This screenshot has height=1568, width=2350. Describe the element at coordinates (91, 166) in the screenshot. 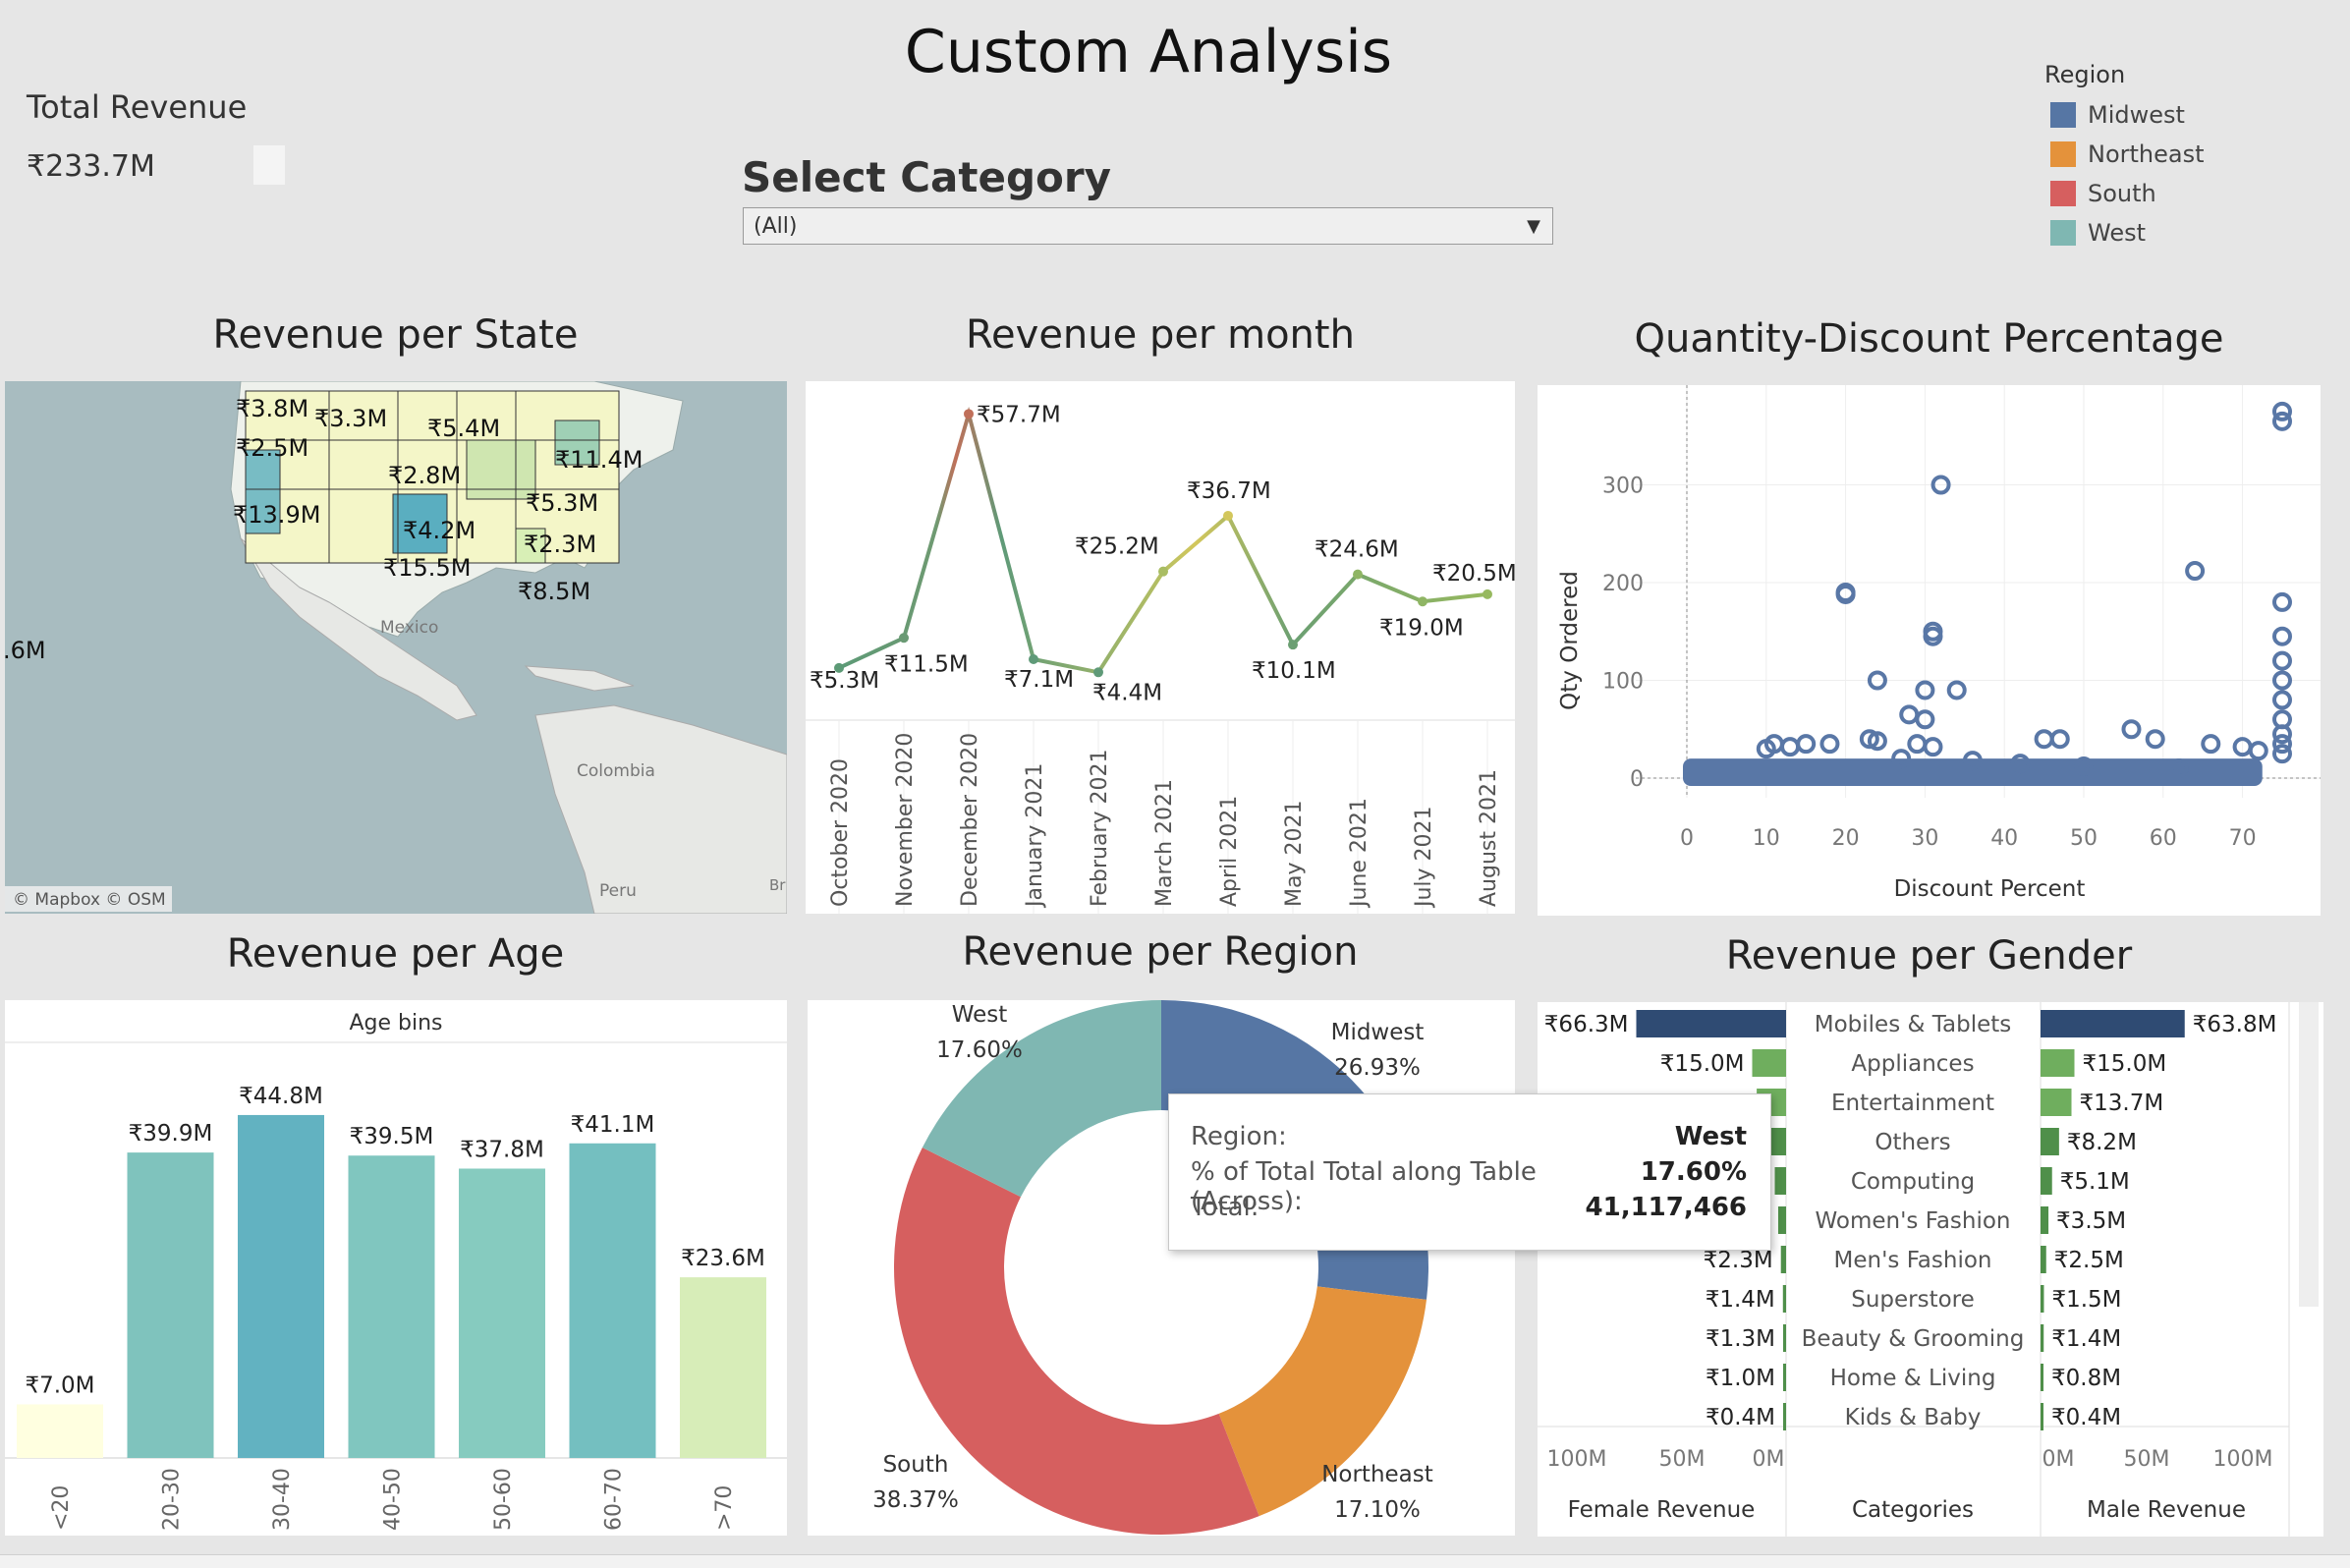

I see `total-revenue-value: ₹233.7M` at that location.